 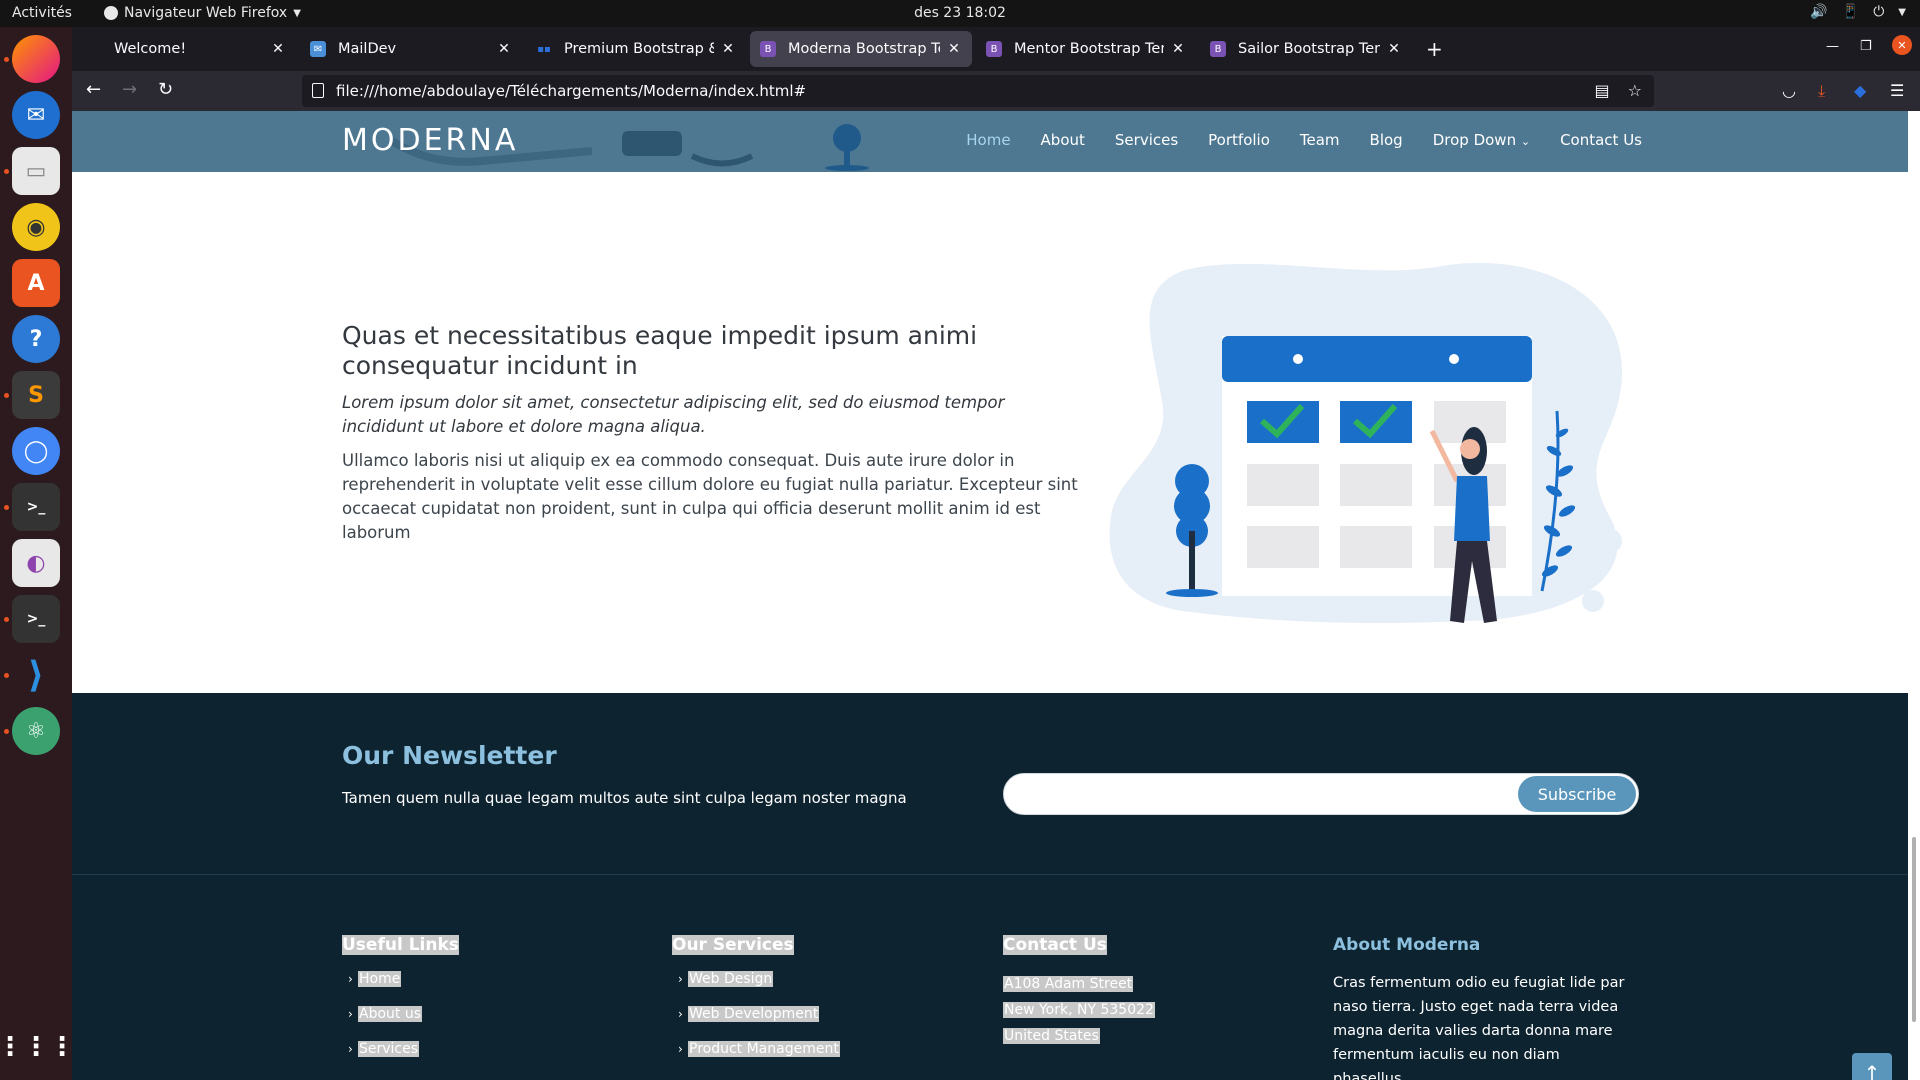 What do you see at coordinates (411, 49) in the screenshot?
I see `tab-maildev: ✉ MailDev ✕` at bounding box center [411, 49].